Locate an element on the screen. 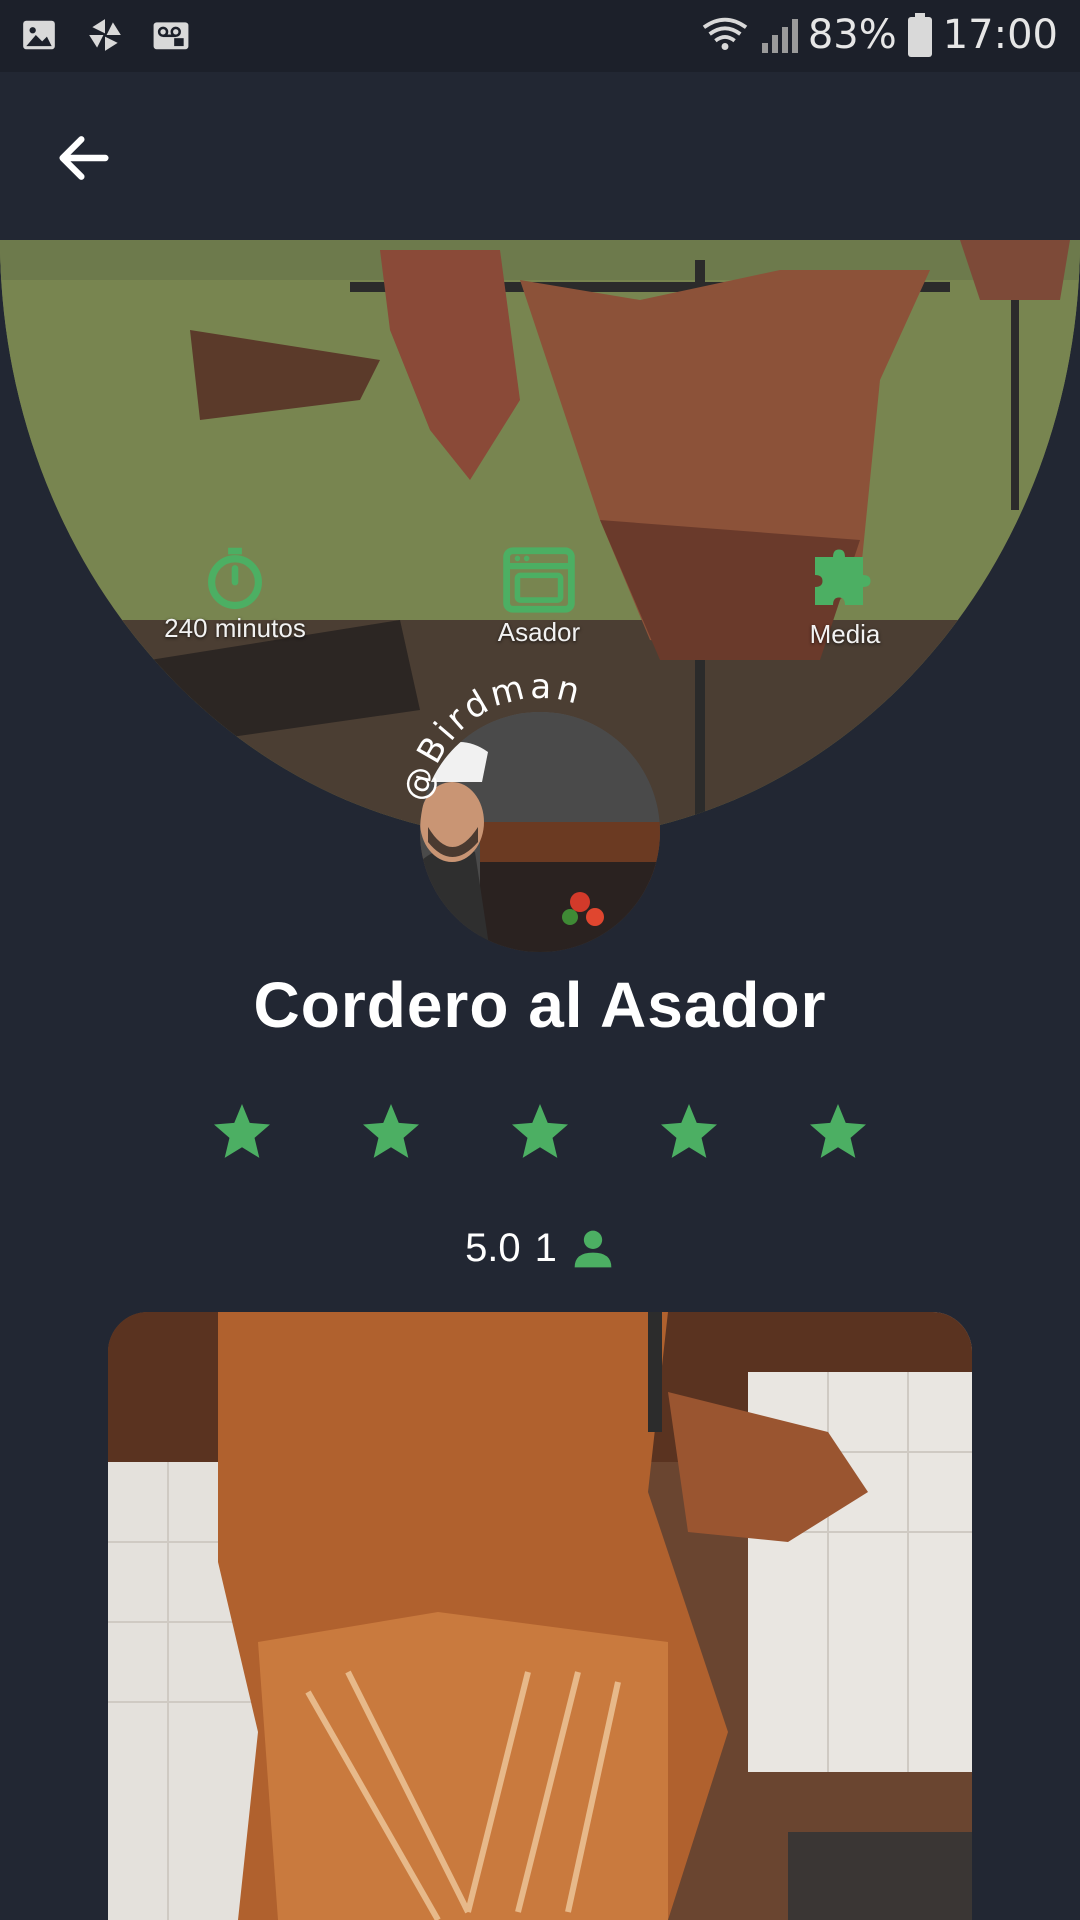 Image resolution: width=1080 pixels, height=1920 pixels. status-bar: 83% 17:00 is located at coordinates (540, 36).